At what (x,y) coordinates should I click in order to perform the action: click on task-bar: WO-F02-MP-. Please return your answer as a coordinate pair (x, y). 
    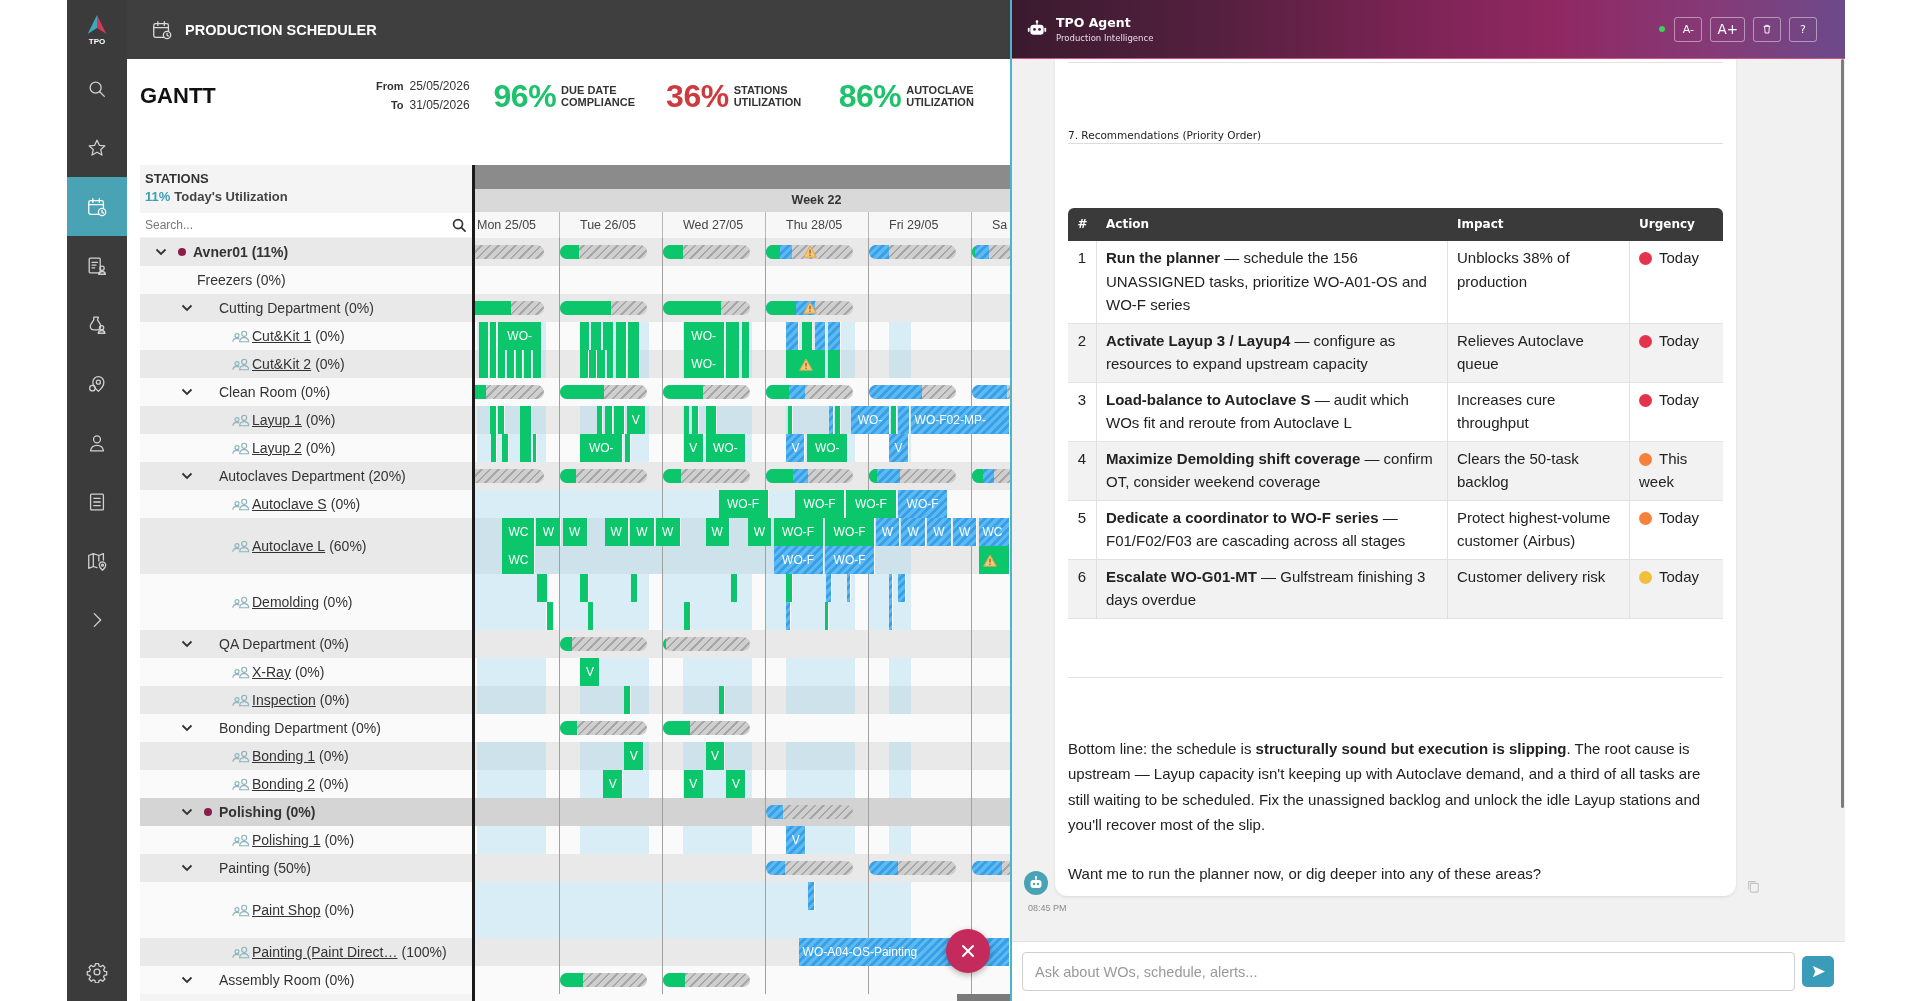
    Looking at the image, I should click on (960, 420).